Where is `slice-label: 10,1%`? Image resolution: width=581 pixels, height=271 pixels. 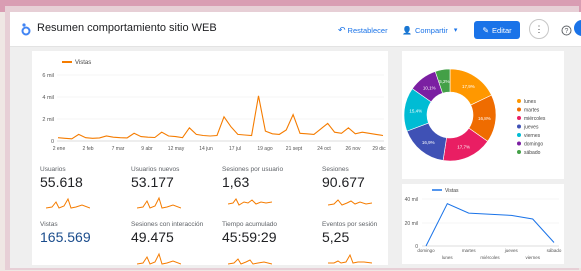
slice-label: 10,1% is located at coordinates (429, 87).